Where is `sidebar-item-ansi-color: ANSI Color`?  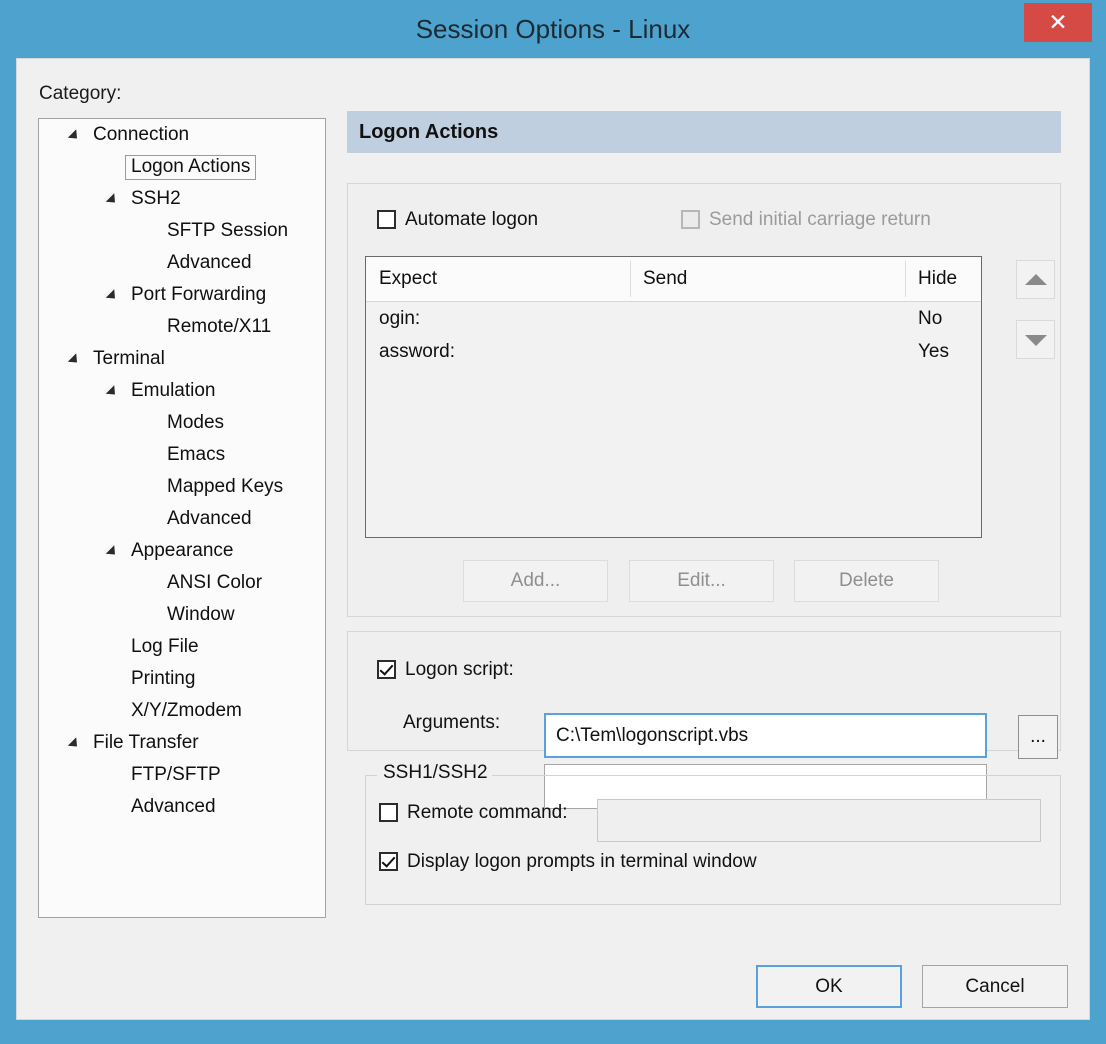
sidebar-item-ansi-color: ANSI Color is located at coordinates (182, 583).